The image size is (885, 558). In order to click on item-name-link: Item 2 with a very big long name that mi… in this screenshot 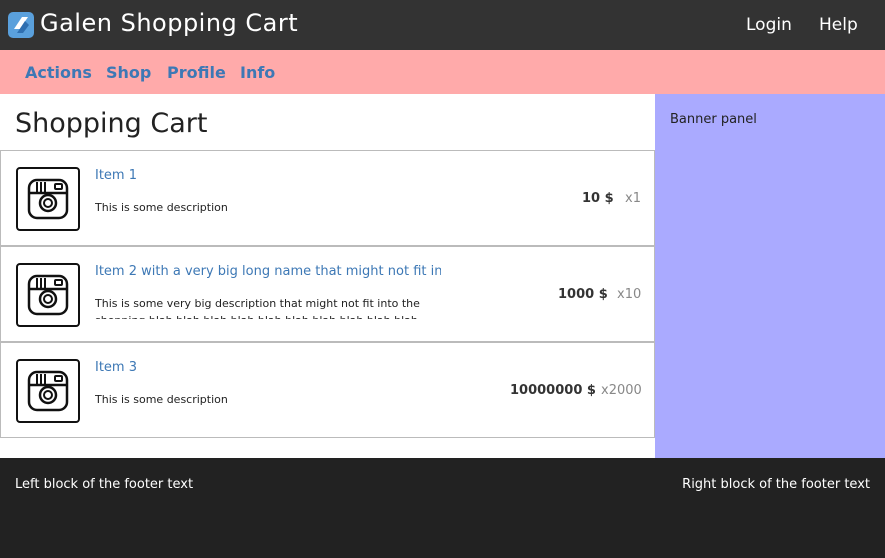, I will do `click(268, 271)`.